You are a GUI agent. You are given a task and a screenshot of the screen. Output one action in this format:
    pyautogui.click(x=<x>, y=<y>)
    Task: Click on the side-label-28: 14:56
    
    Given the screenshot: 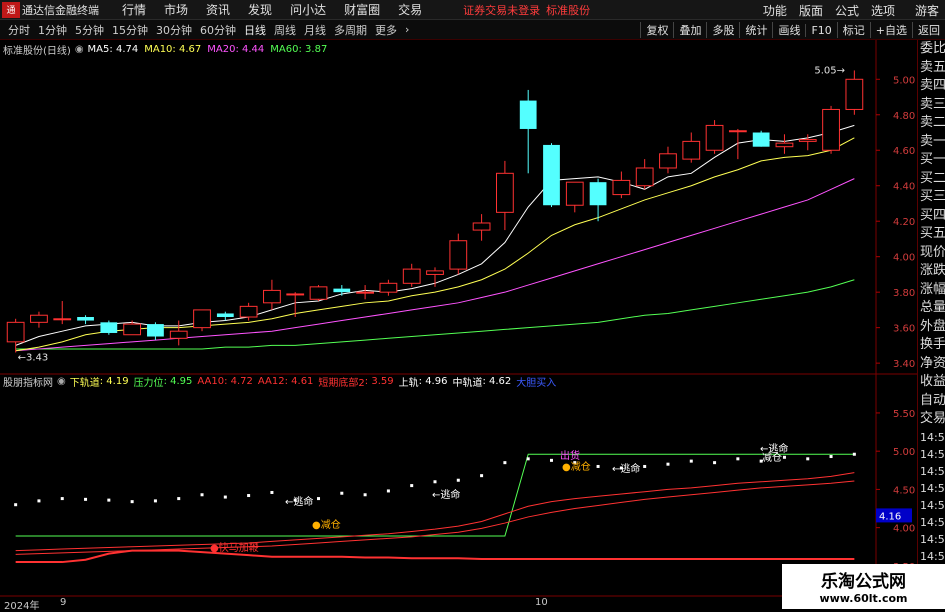 What is the action you would take?
    pyautogui.click(x=932, y=556)
    